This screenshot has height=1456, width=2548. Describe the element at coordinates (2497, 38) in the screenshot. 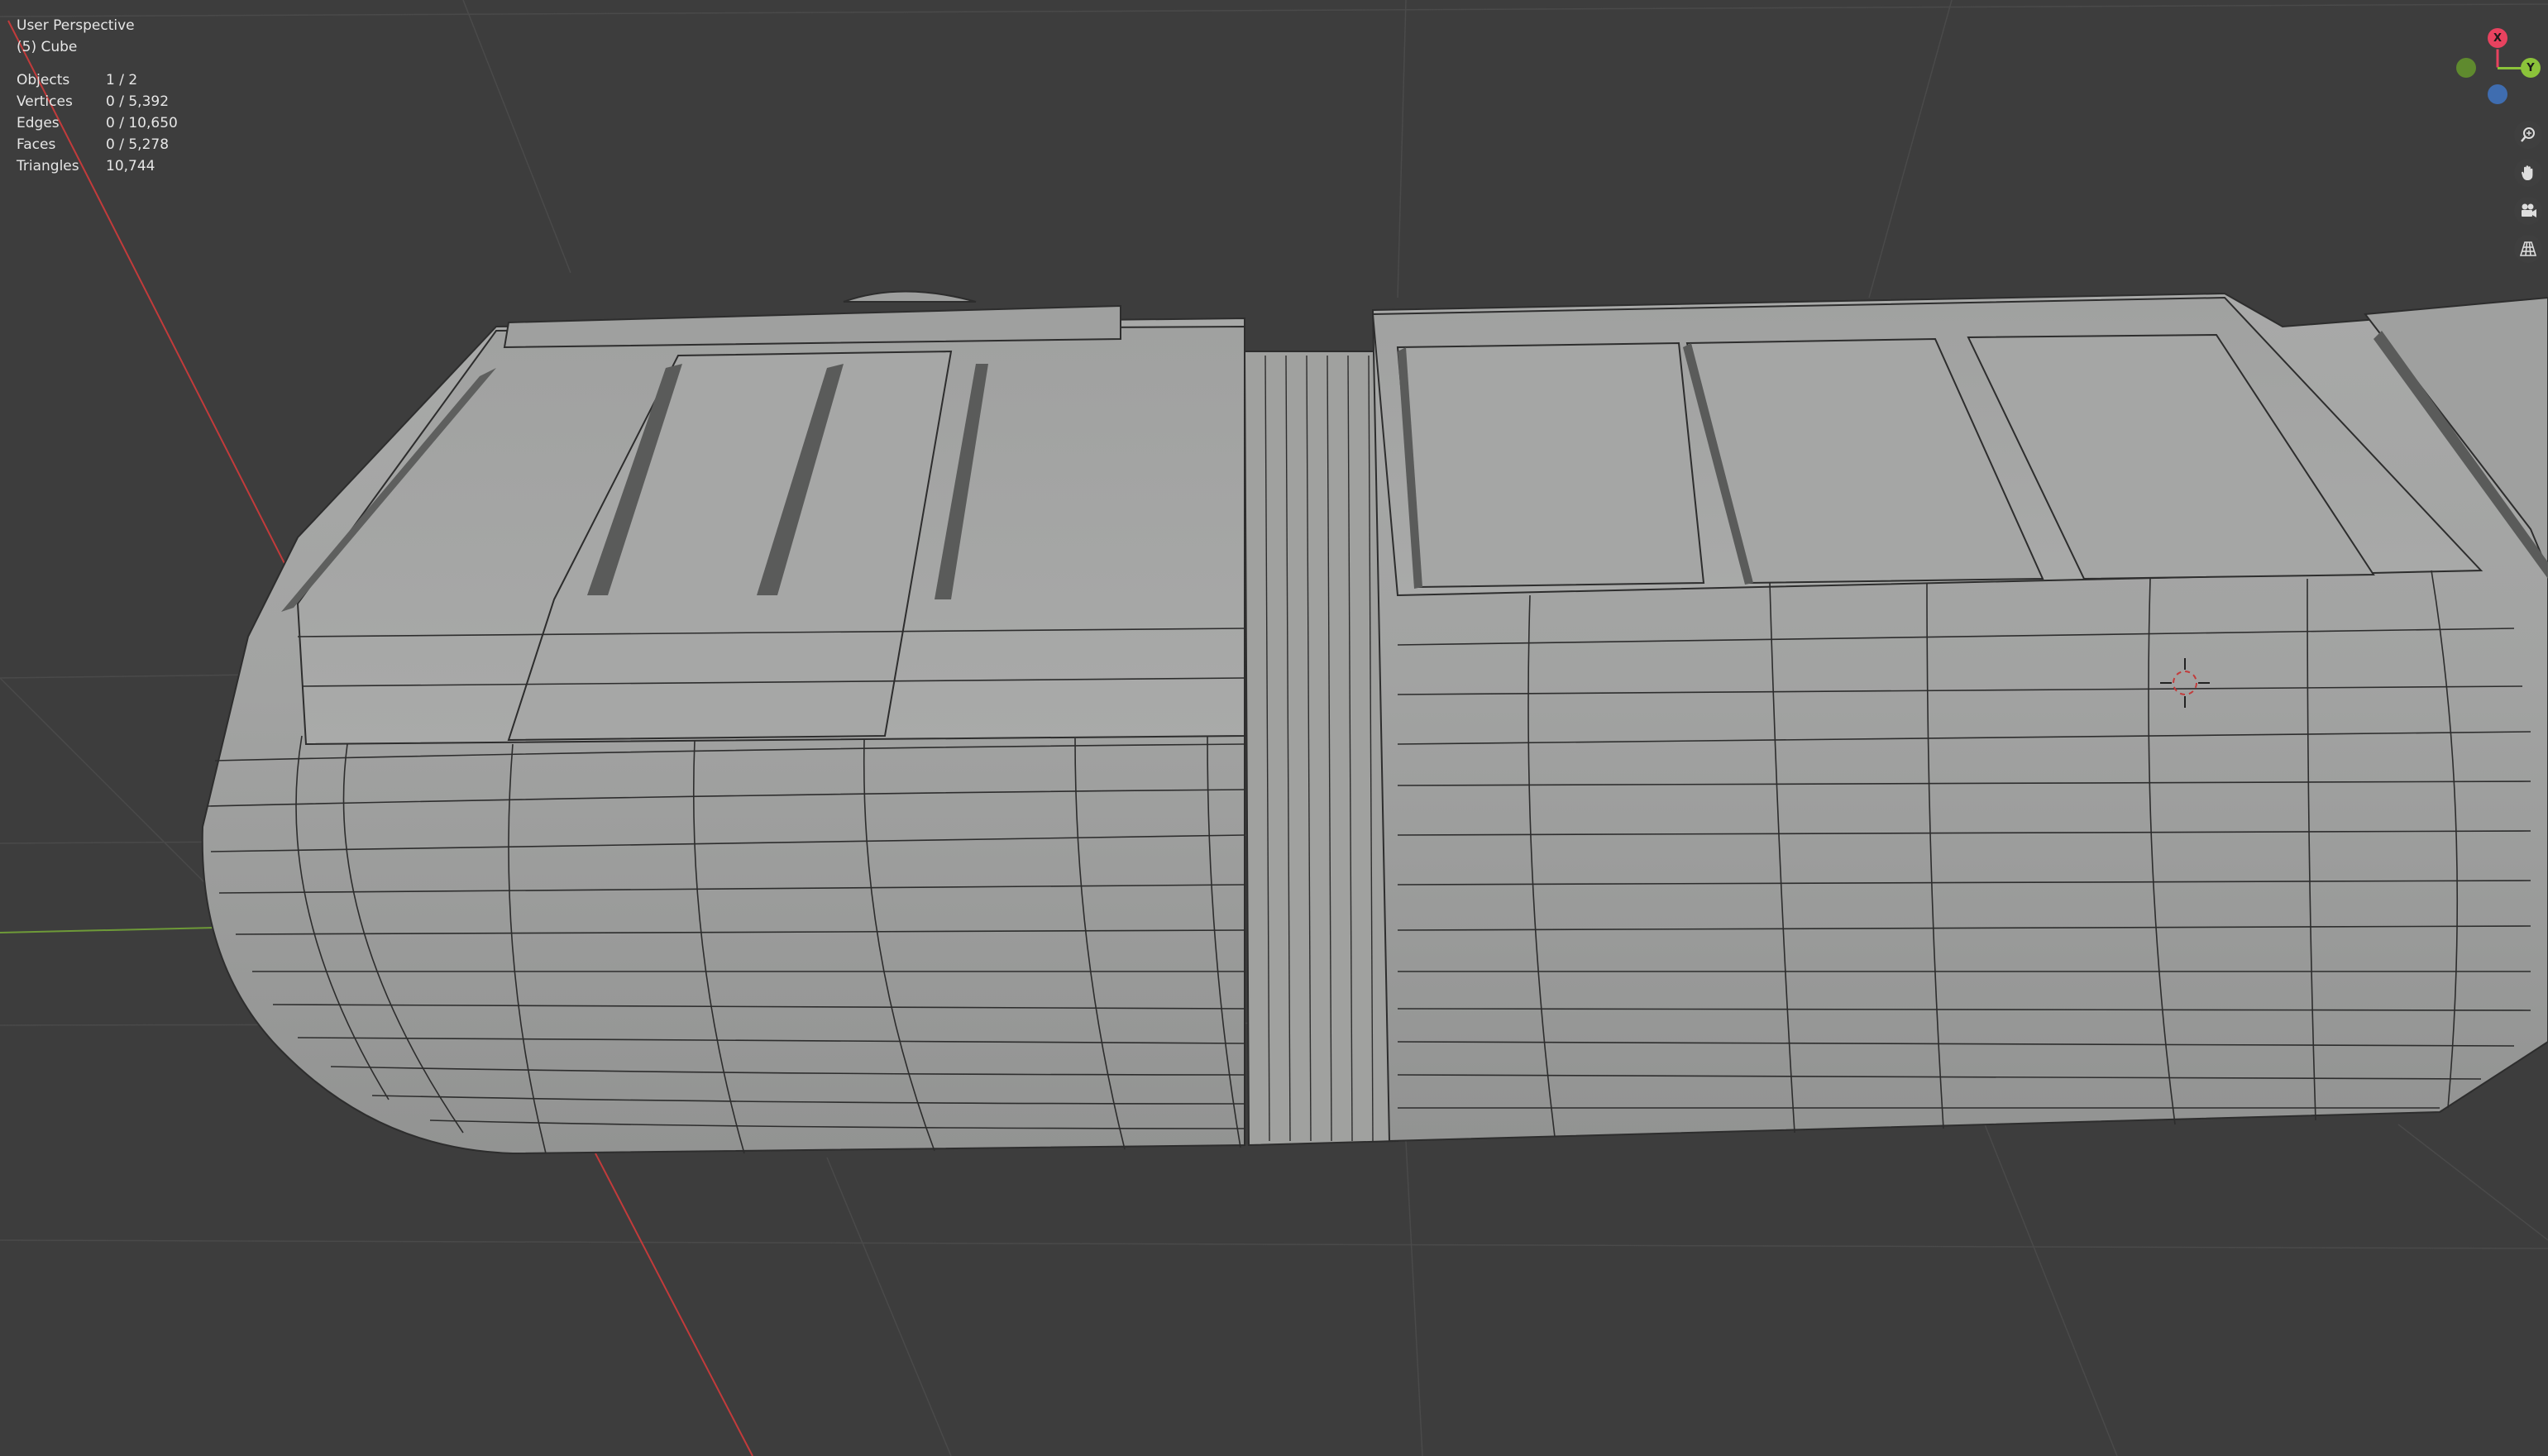

I see `x-axis-handle: X` at that location.